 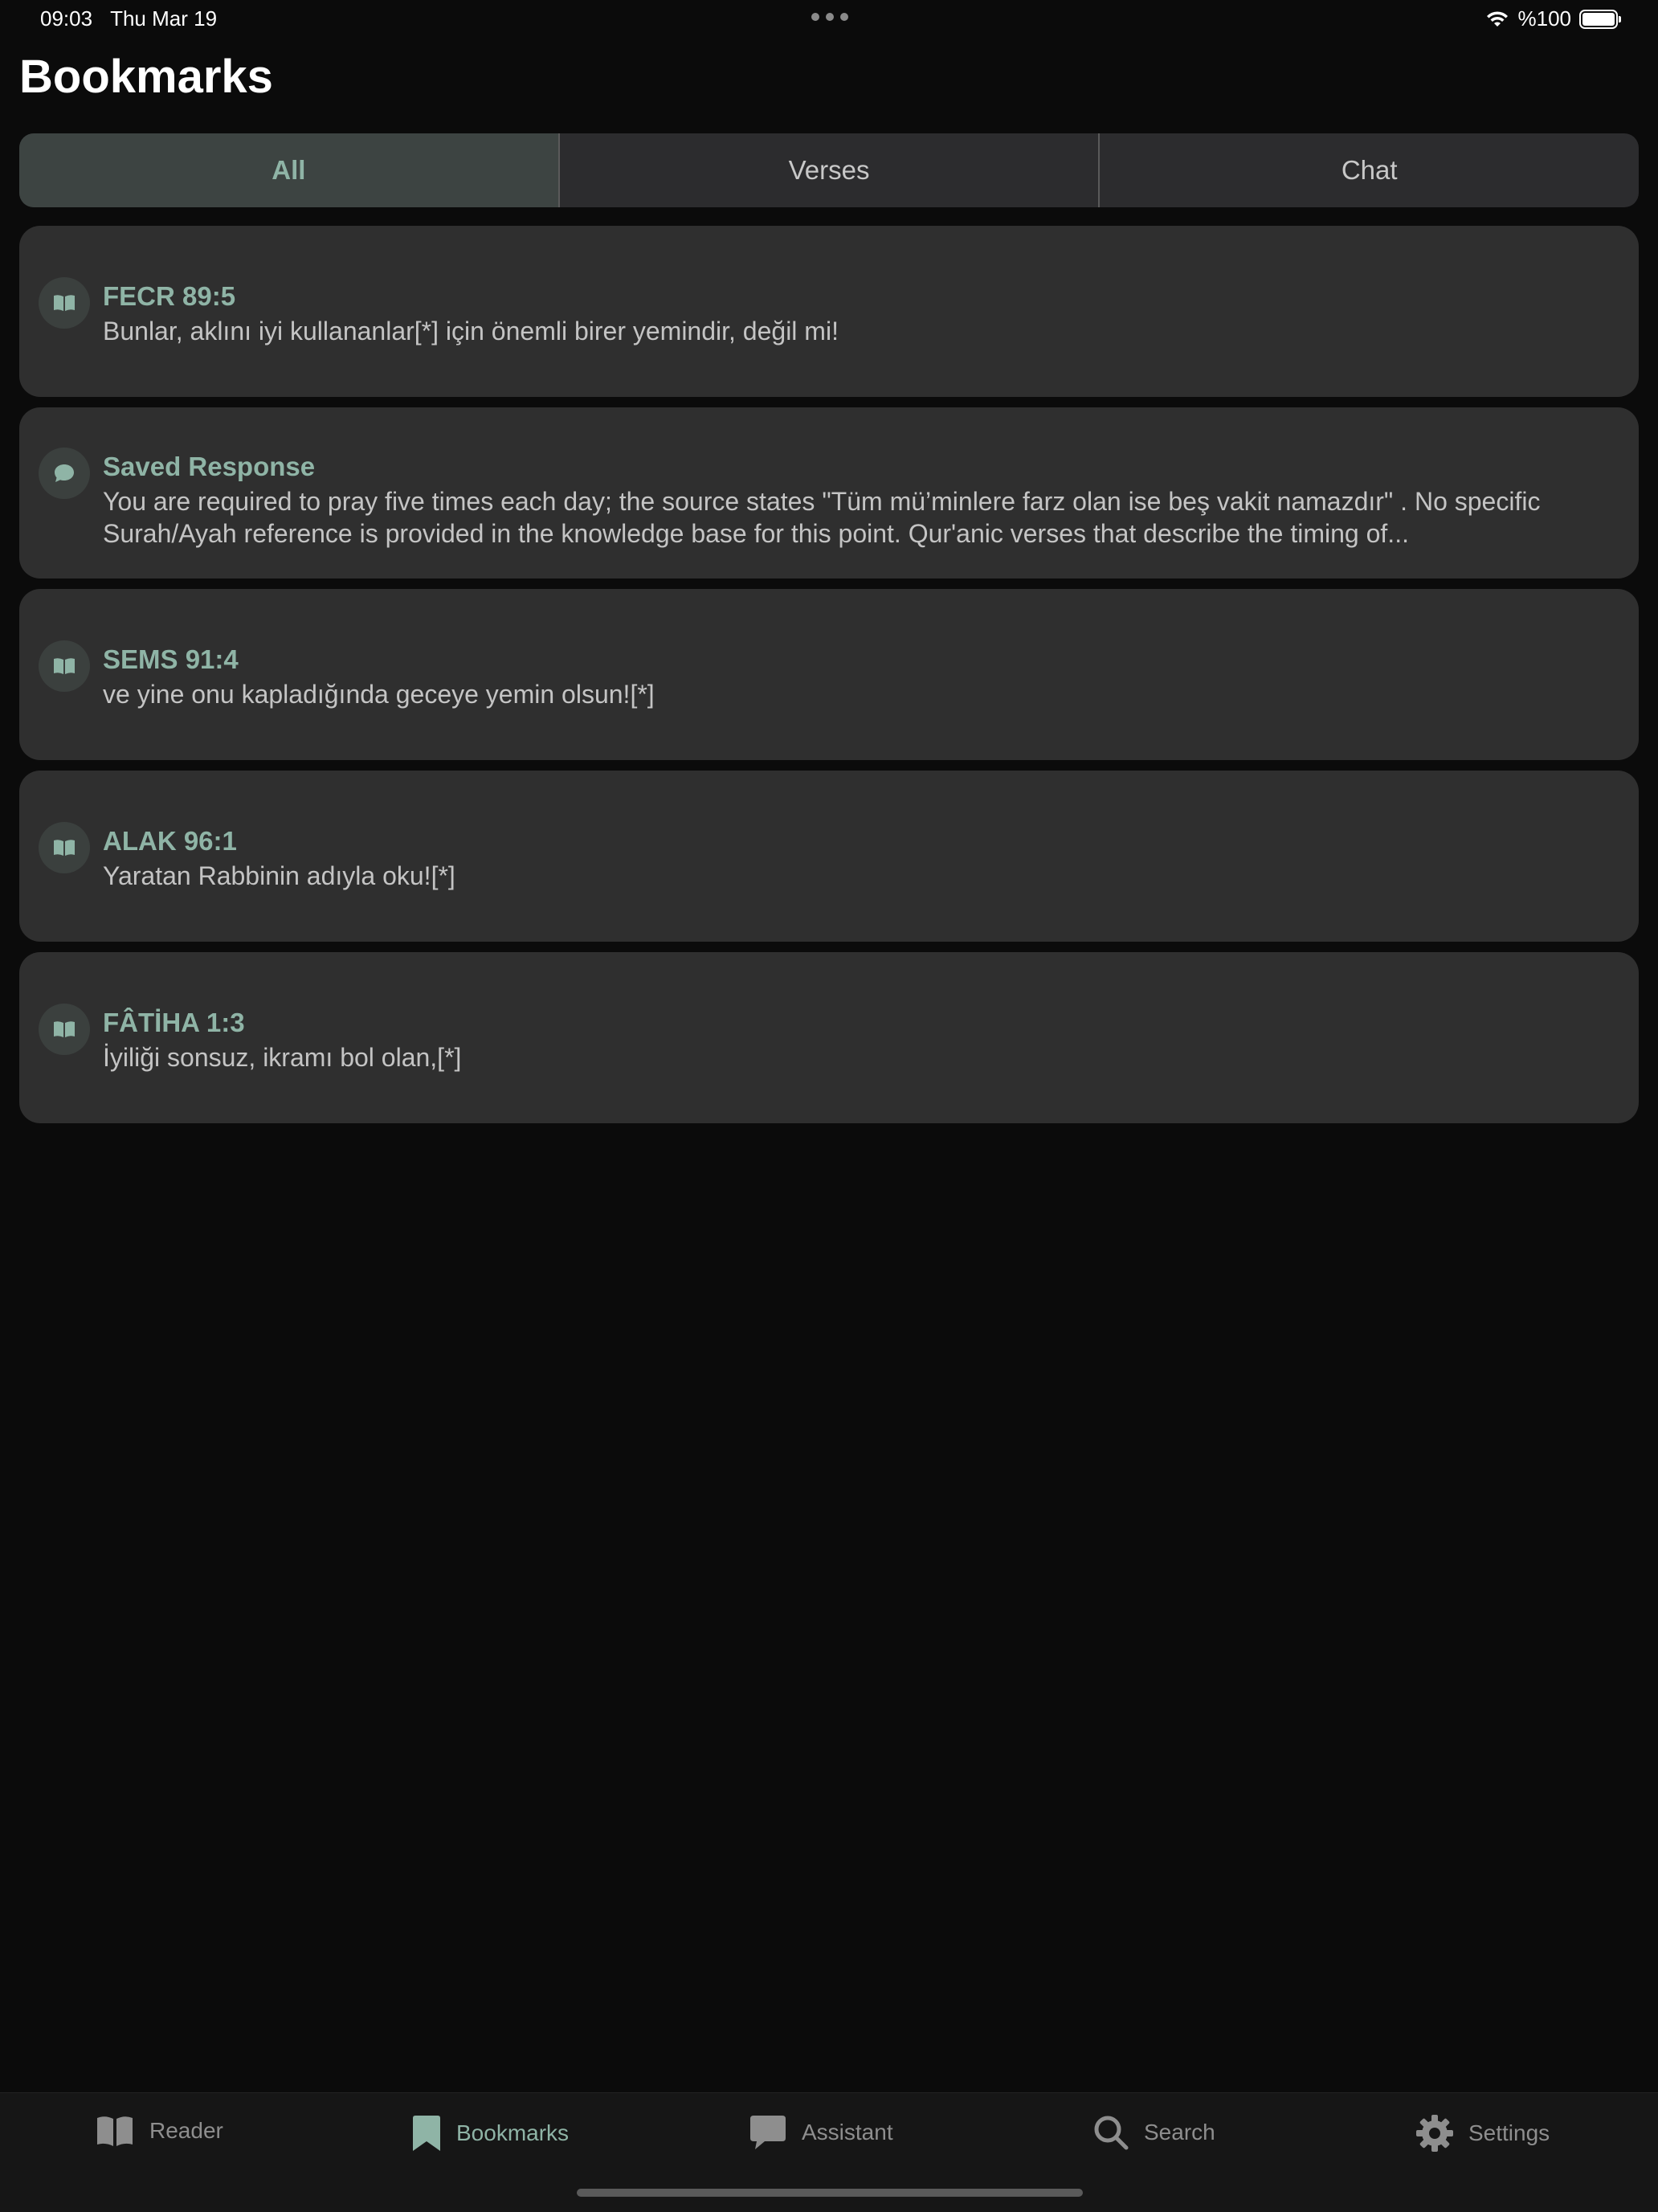 I want to click on filter-tab-verses: Verses, so click(x=828, y=170).